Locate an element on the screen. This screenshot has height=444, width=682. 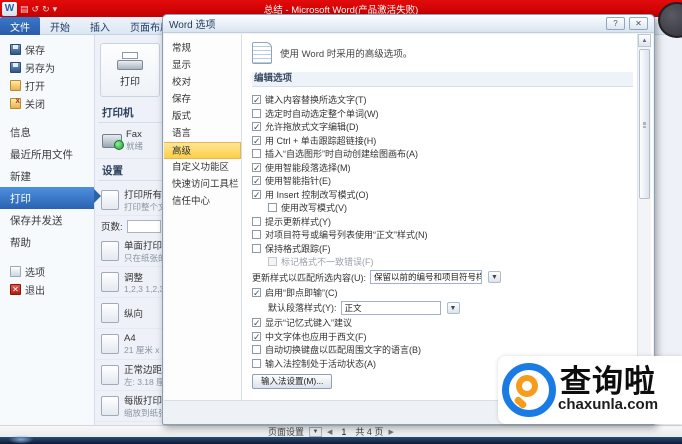
sidebar-item-选项: 选项 is located at coordinates (47, 271).